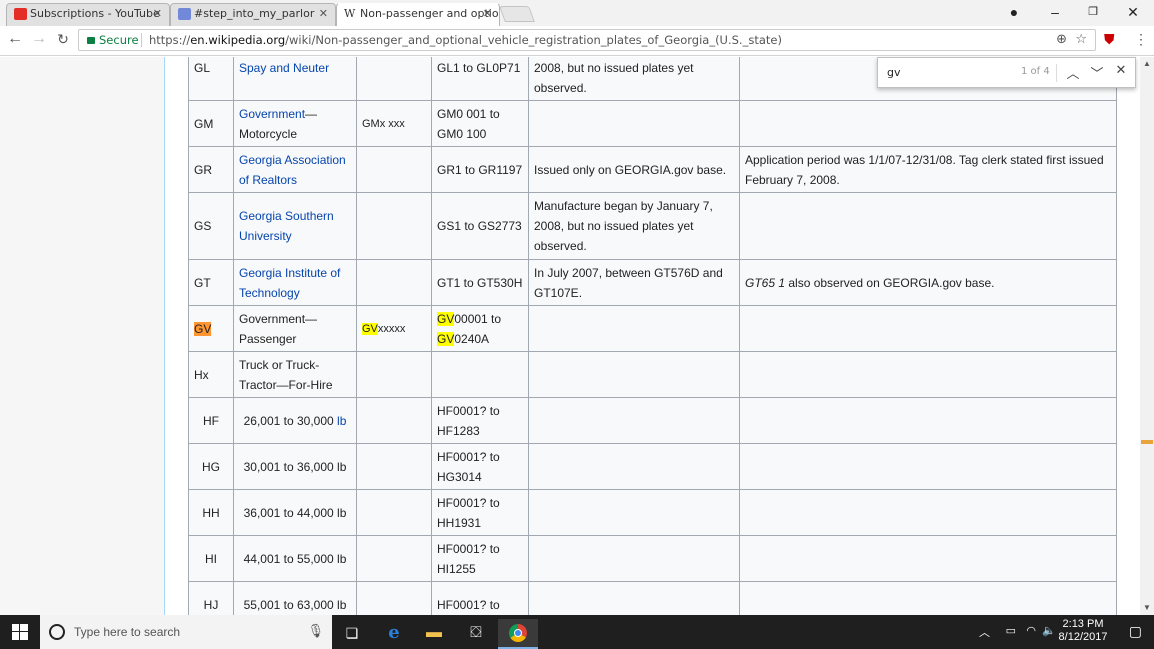 The height and width of the screenshot is (649, 1154). I want to click on serial-cell: HF0001? to HF1283, so click(480, 420).